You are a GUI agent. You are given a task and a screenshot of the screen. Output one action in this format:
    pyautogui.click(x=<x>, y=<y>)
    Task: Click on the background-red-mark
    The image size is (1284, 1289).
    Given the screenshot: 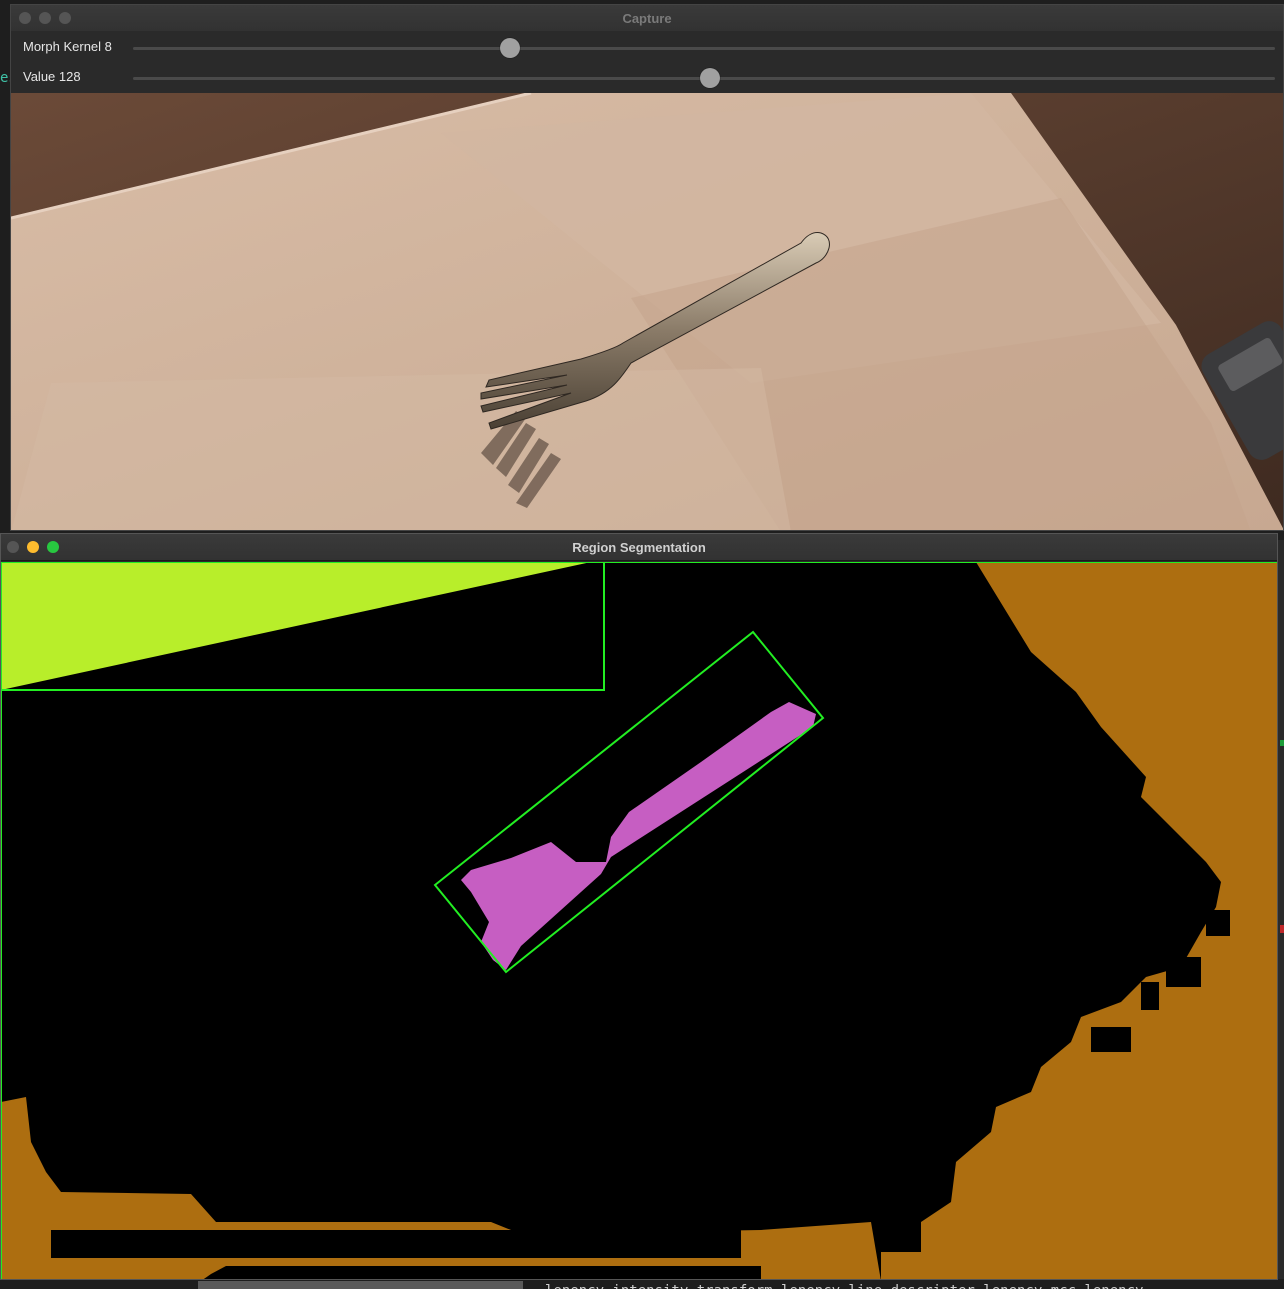 What is the action you would take?
    pyautogui.click(x=1282, y=929)
    